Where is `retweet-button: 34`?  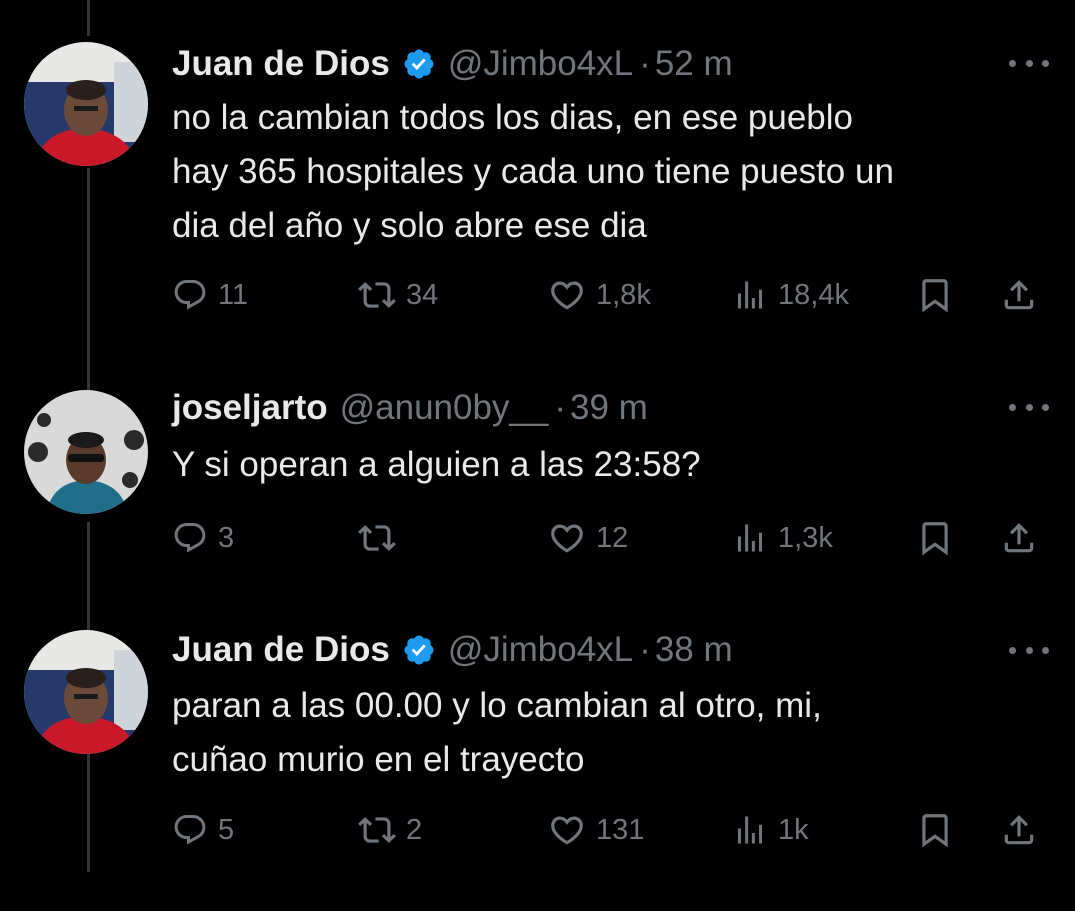 retweet-button: 34 is located at coordinates (398, 295).